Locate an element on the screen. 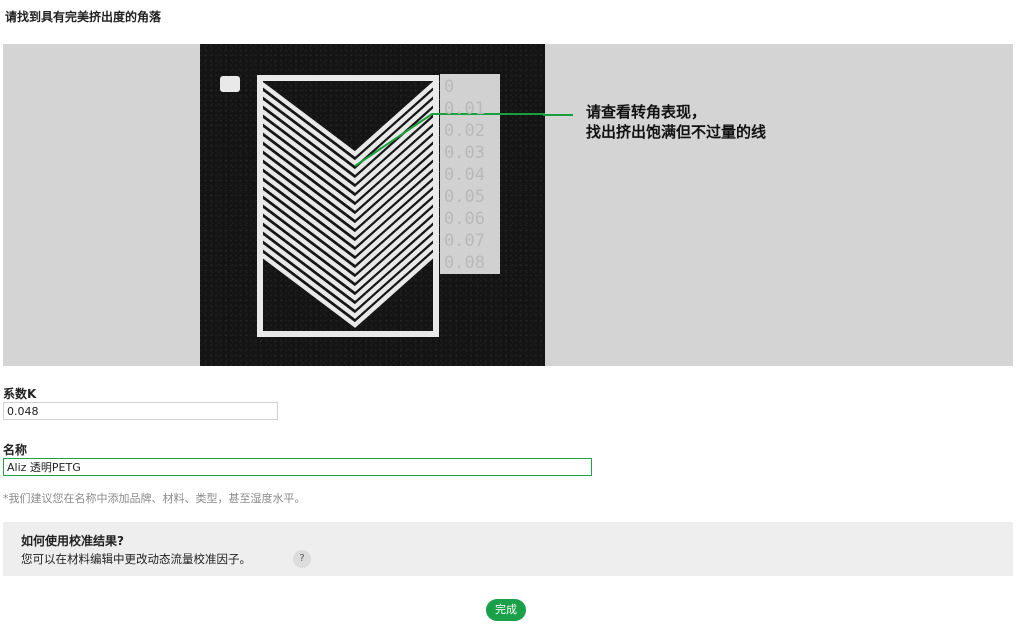  name-hint: *我们建议您在名称中添加品牌、材料、类型，甚至湿度水平。 is located at coordinates (154, 498).